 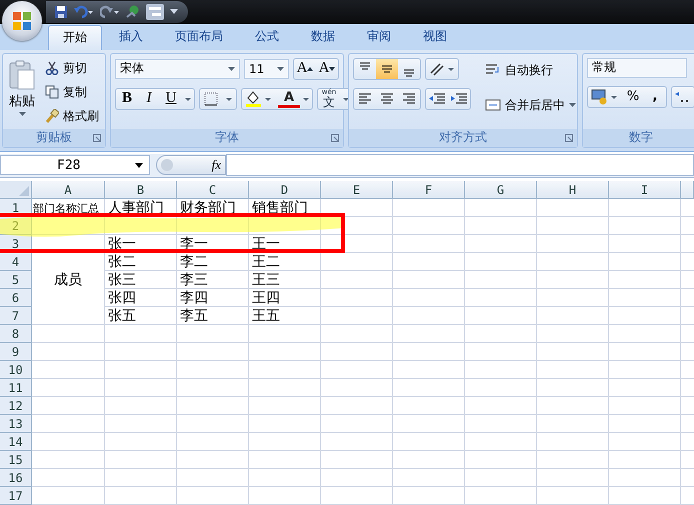 I want to click on ribbon-tab: 开始, so click(x=75, y=37).